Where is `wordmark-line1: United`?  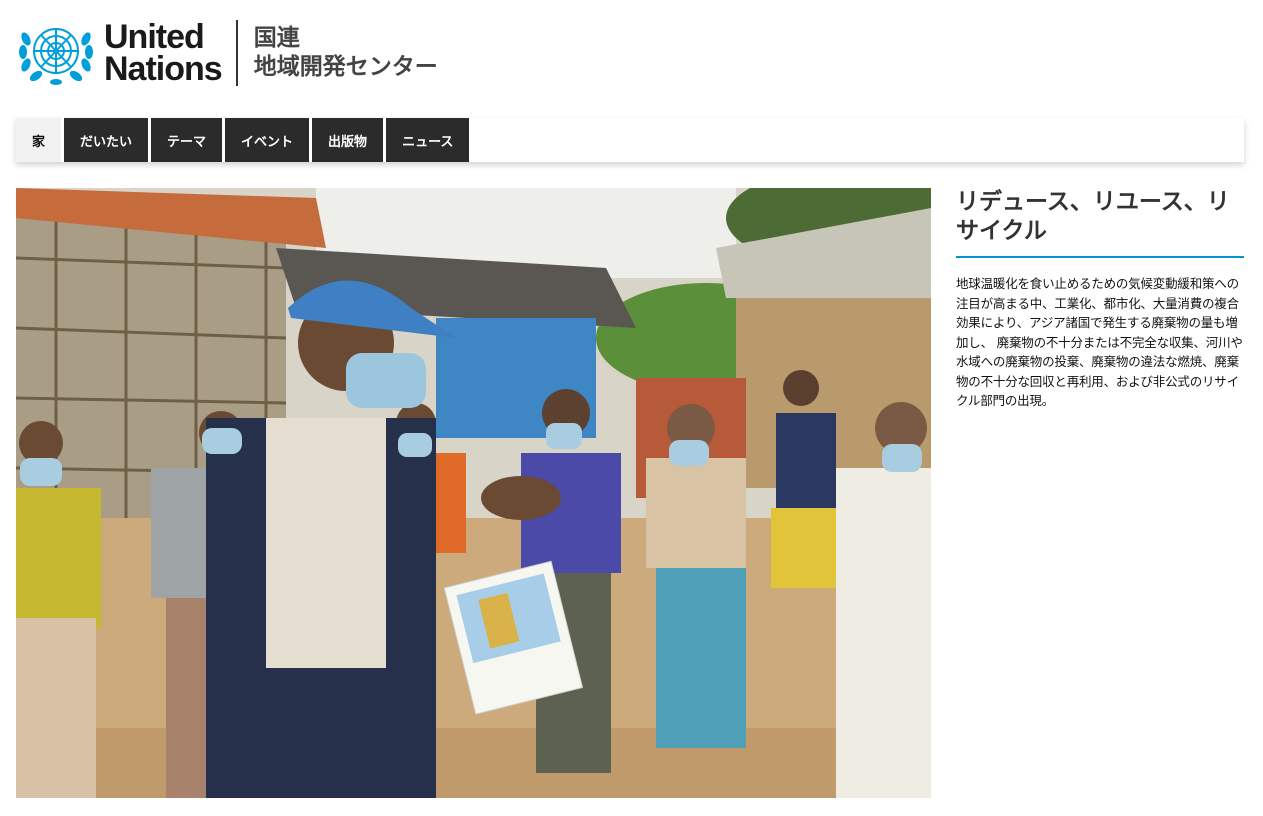
wordmark-line1: United is located at coordinates (154, 37).